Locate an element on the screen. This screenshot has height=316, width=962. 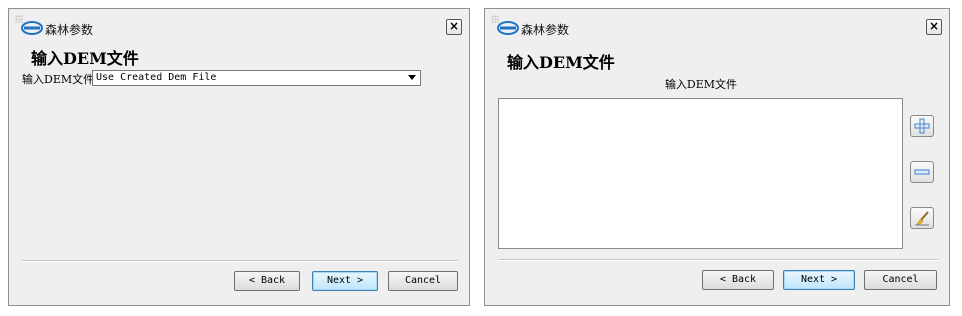
remove-icon is located at coordinates (922, 172).